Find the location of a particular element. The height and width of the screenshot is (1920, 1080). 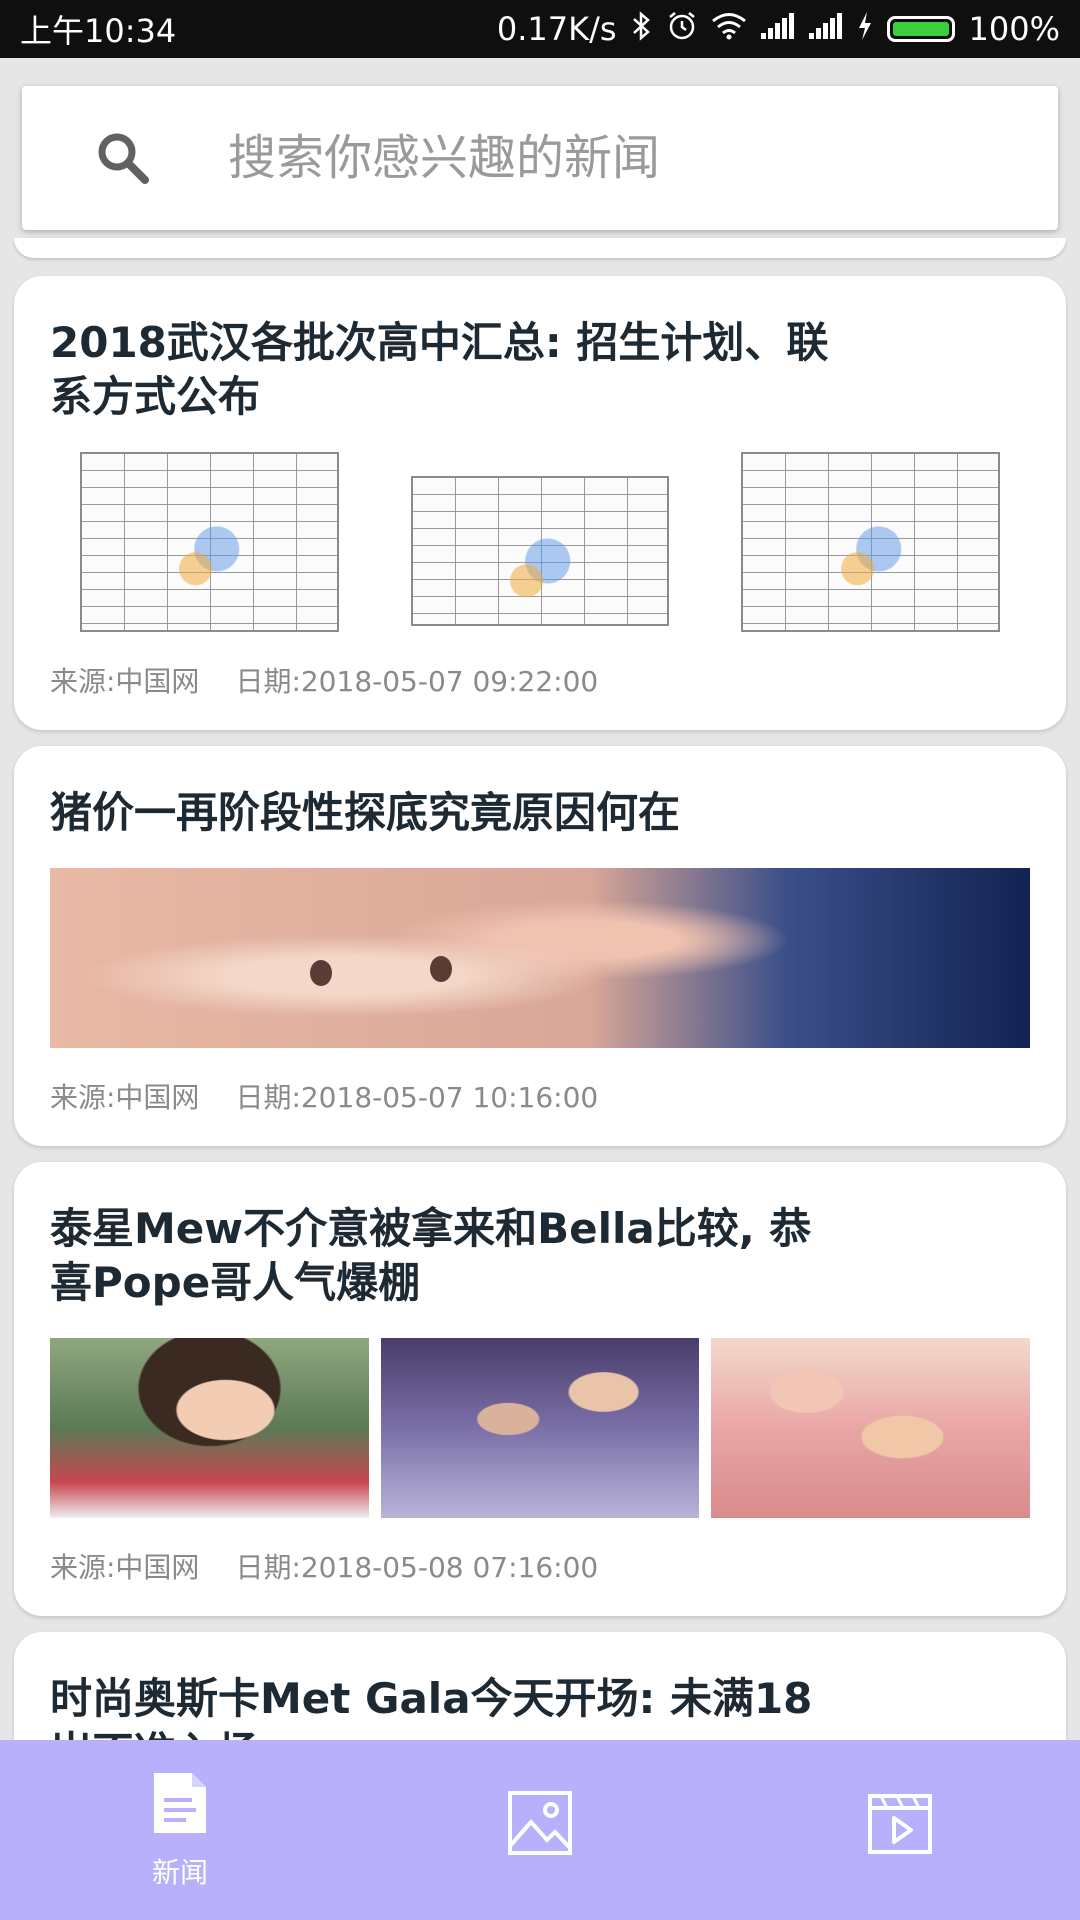

news-card: 时尚奥斯卡Met Gala今天开场: 未满18岁不准入场 is located at coordinates (540, 1686).